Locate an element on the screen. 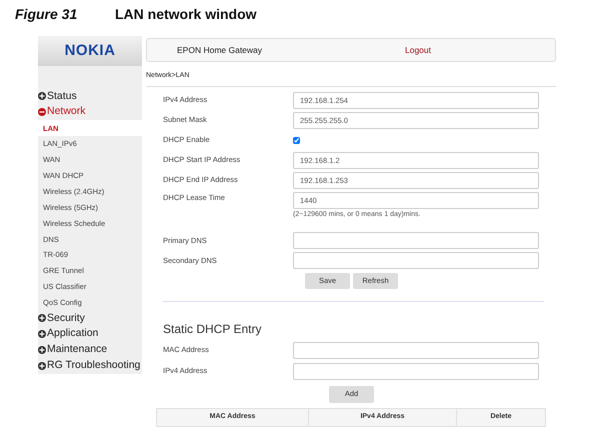 This screenshot has width=600, height=446. figure-title: LAN network window is located at coordinates (186, 14).